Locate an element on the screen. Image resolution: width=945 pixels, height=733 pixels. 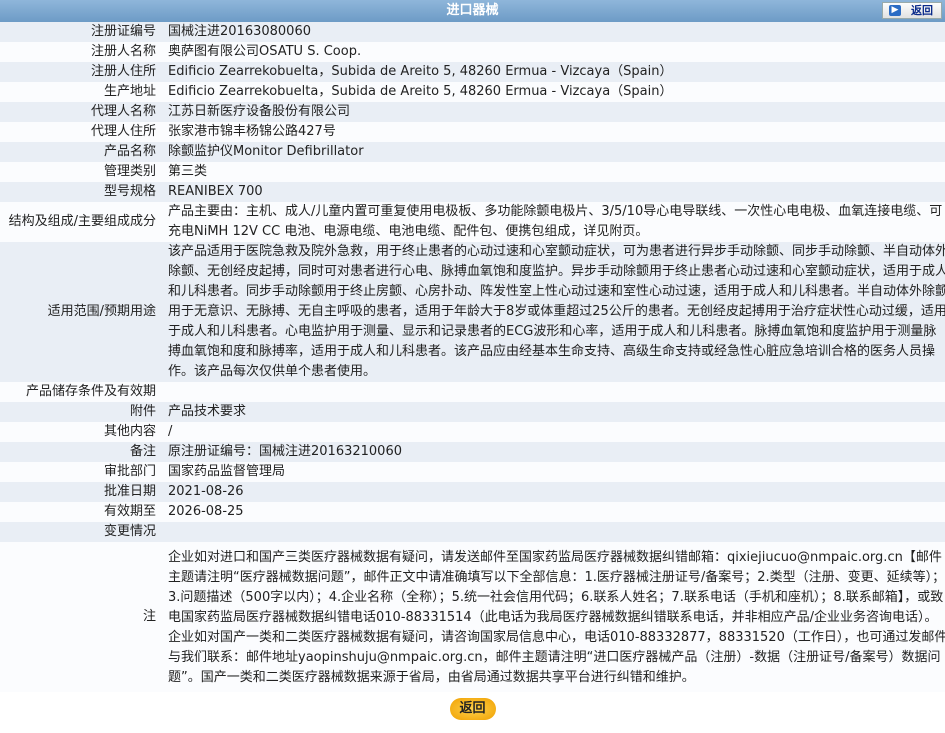
table-row: 审批部门 国家药品监督管理局 is located at coordinates (472, 472).